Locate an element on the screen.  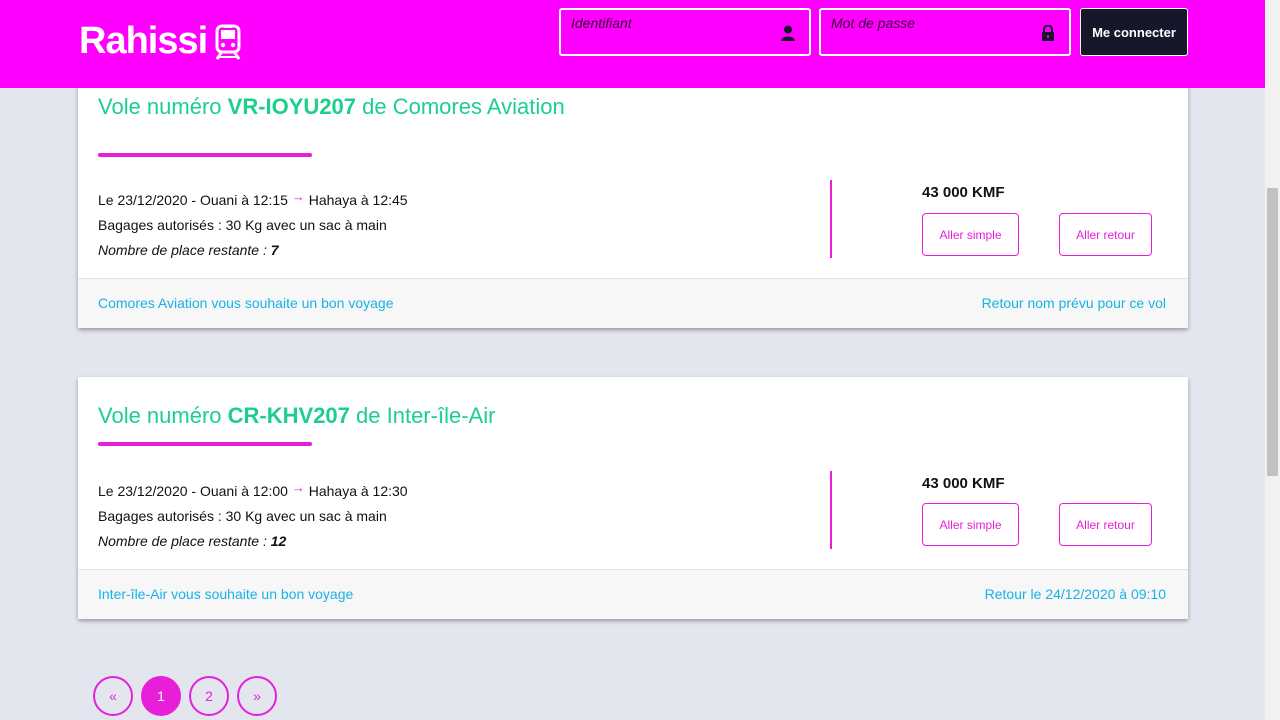
pagination-next-button: » is located at coordinates (257, 696).